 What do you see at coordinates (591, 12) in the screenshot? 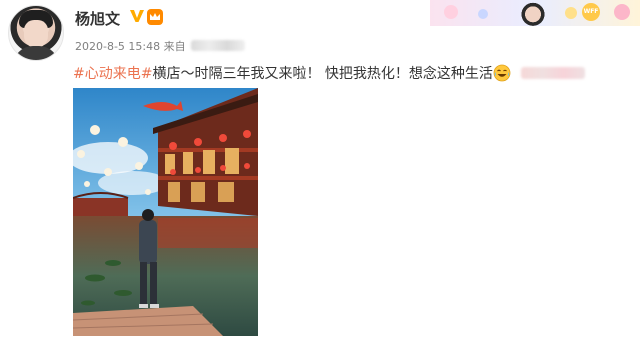
I see `banner-badge: WFF` at bounding box center [591, 12].